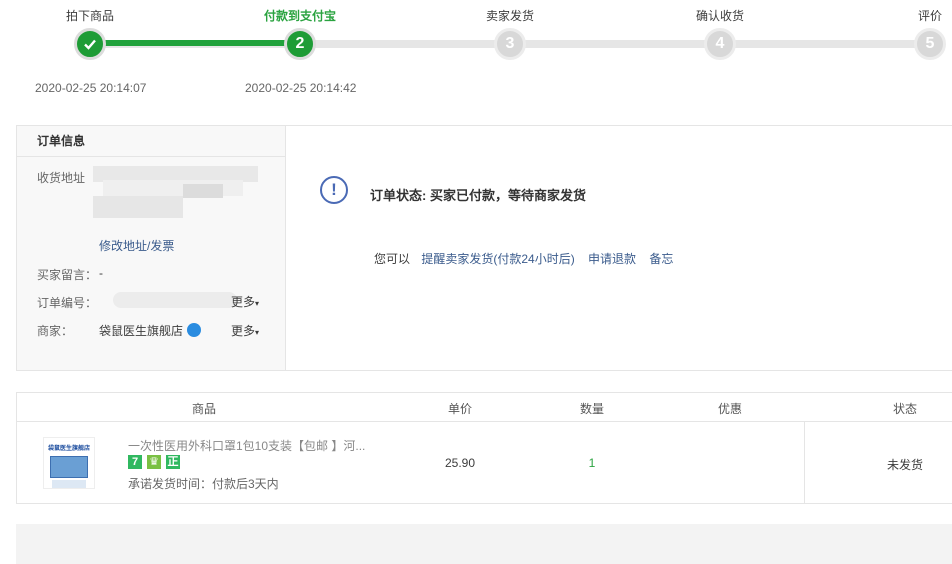 The width and height of the screenshot is (952, 564). Describe the element at coordinates (101, 273) in the screenshot. I see `buyer-message-value: -` at that location.